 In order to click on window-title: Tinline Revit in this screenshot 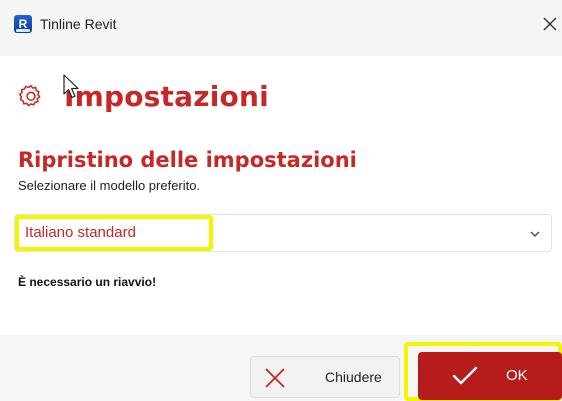, I will do `click(78, 24)`.